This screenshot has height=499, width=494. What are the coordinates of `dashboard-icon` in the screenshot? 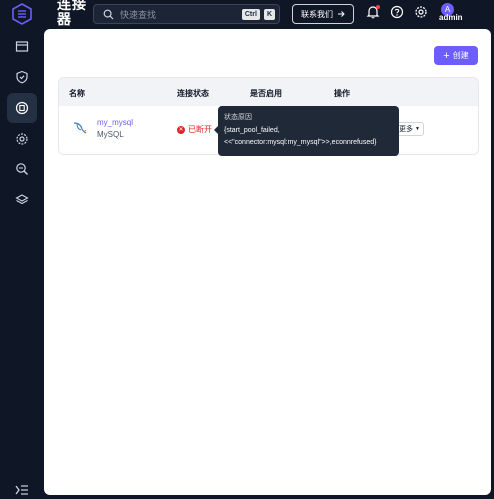 It's located at (22, 46).